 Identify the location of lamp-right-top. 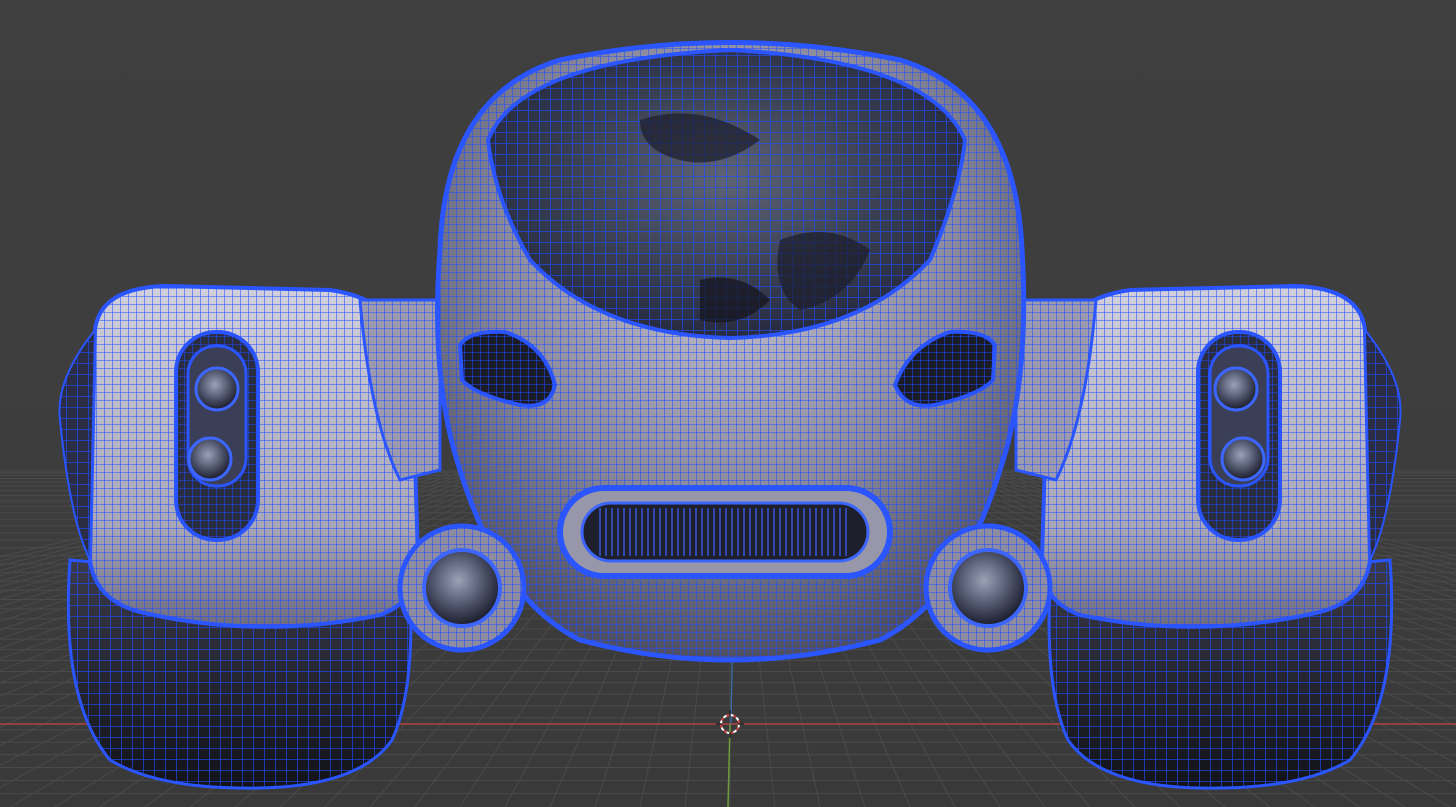
(1236, 389).